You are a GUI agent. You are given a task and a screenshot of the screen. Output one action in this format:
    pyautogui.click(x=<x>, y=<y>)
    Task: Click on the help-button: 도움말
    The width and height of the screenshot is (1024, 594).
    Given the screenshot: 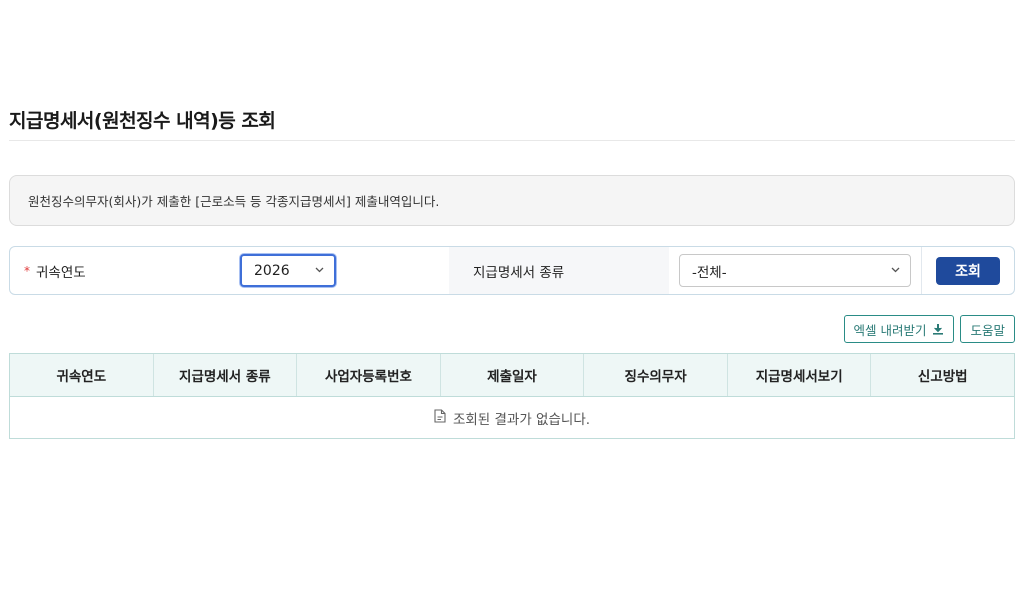 What is the action you would take?
    pyautogui.click(x=987, y=329)
    